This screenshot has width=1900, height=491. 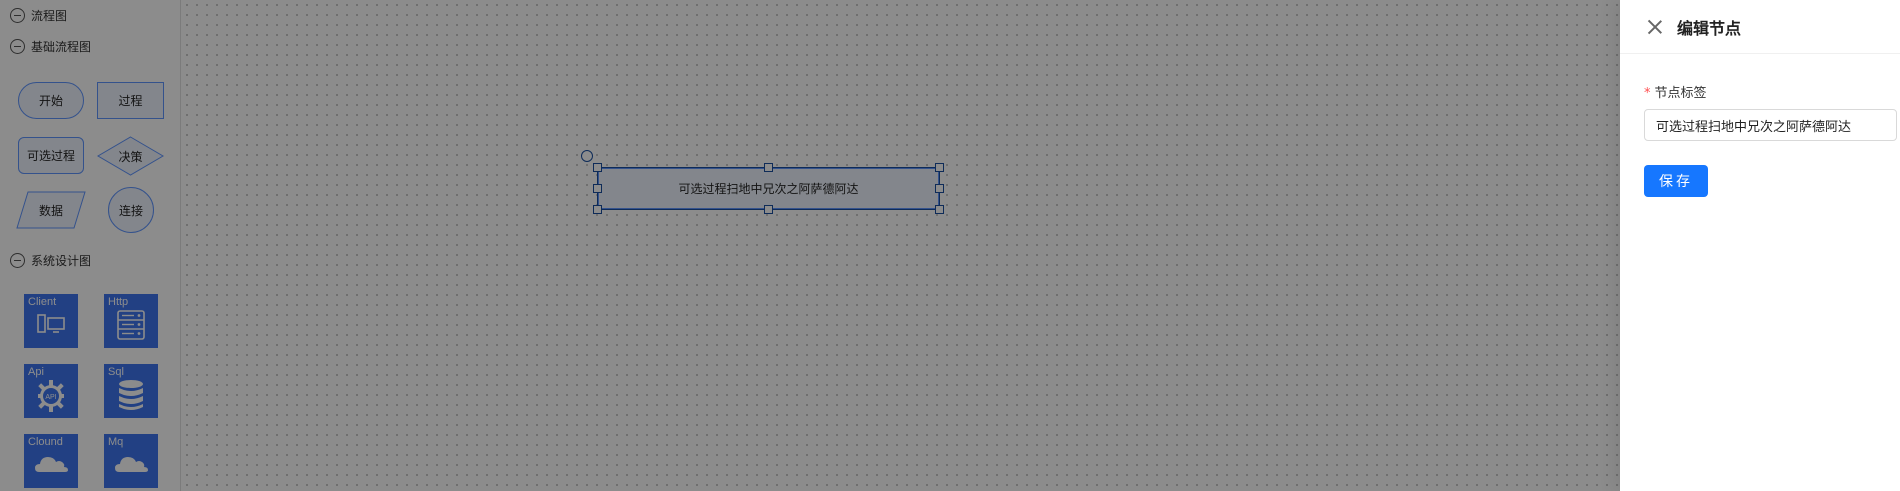 I want to click on close-icon, so click(x=1655, y=27).